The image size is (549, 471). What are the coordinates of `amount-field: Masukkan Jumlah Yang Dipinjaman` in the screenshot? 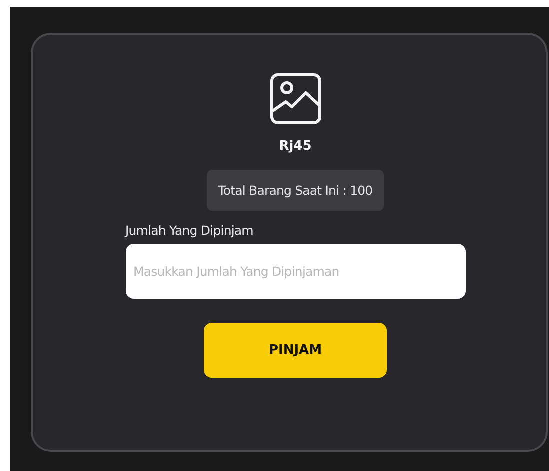 It's located at (296, 271).